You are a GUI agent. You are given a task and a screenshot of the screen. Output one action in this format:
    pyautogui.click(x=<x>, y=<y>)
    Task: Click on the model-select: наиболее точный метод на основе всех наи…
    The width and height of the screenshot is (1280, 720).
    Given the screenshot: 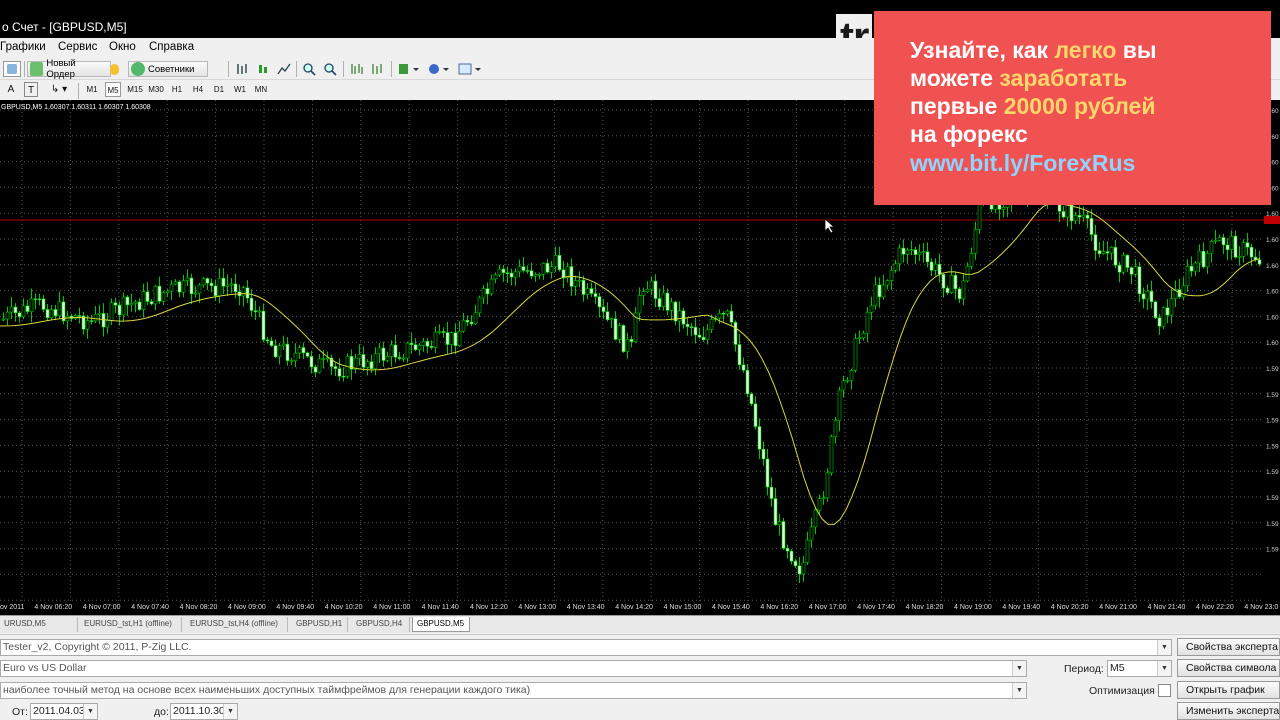 What is the action you would take?
    pyautogui.click(x=513, y=690)
    